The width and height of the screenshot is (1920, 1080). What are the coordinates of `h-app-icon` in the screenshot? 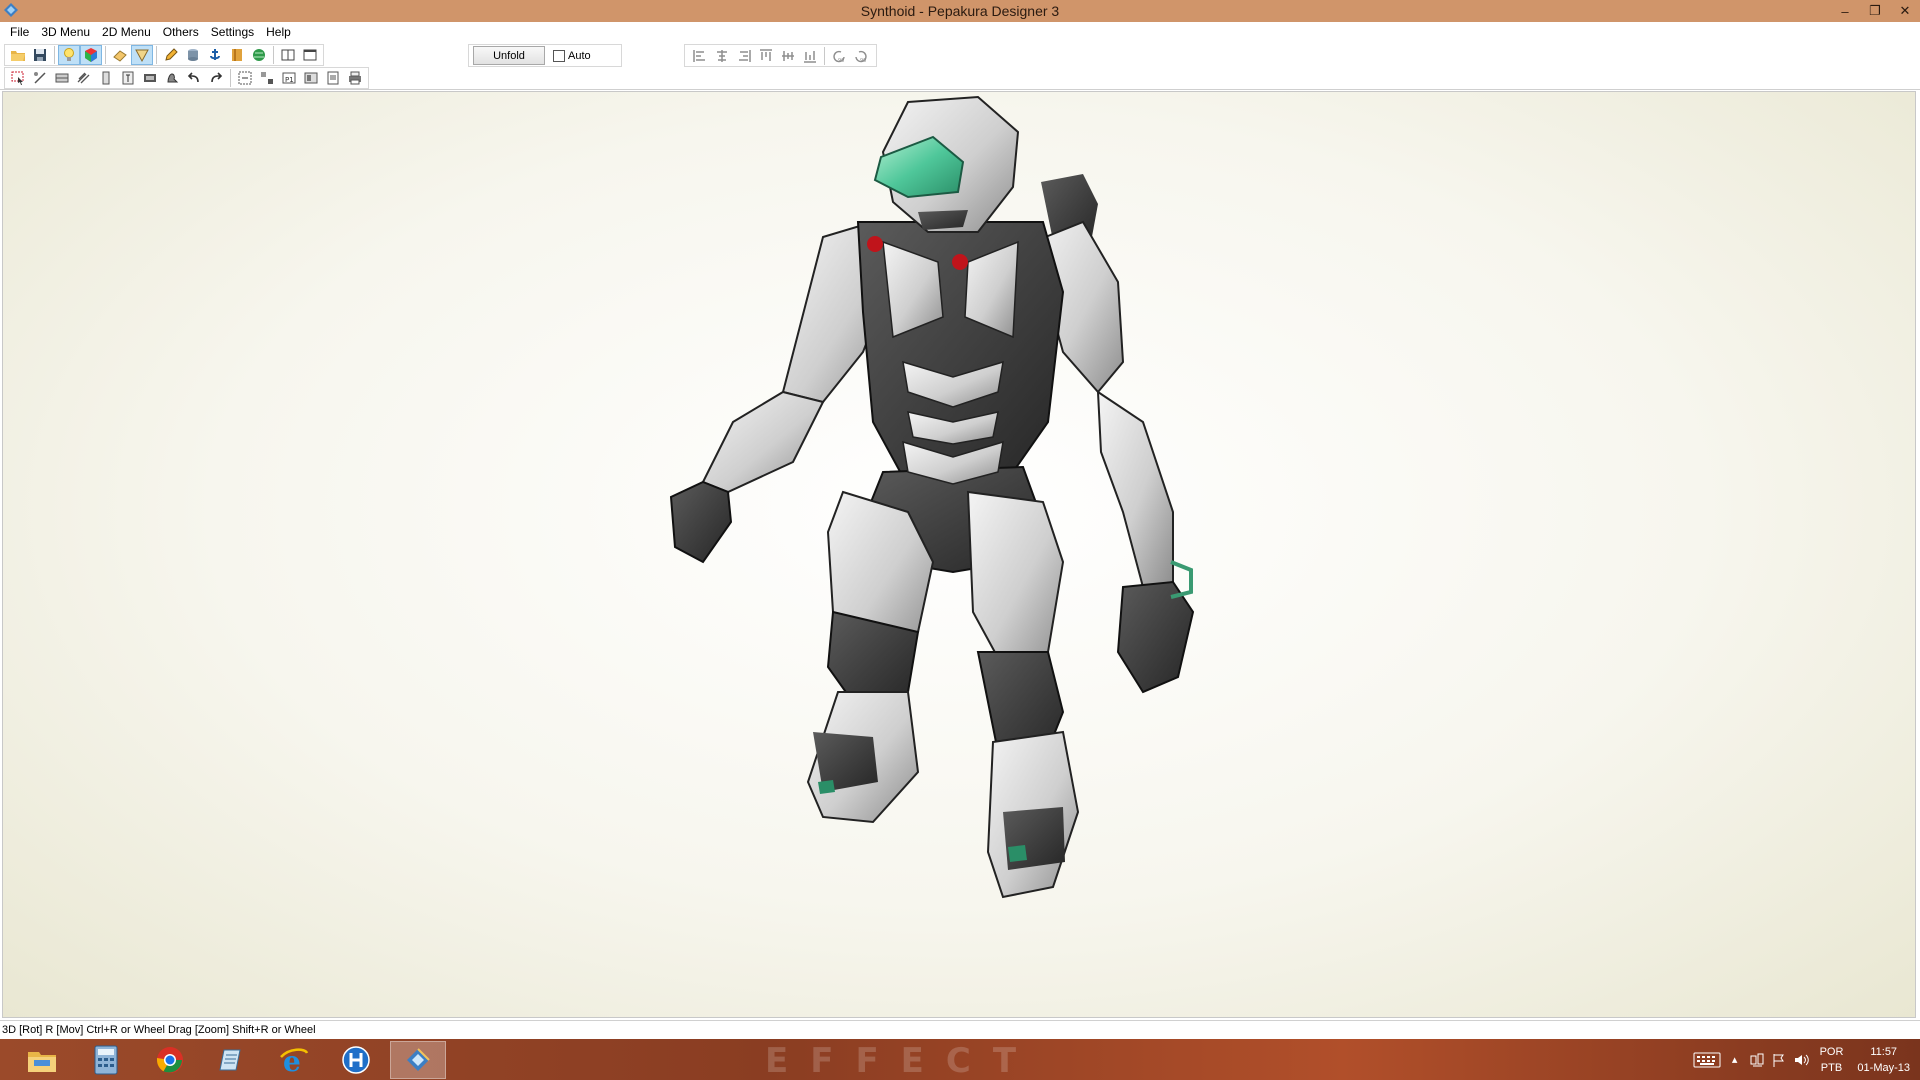 It's located at (356, 1060).